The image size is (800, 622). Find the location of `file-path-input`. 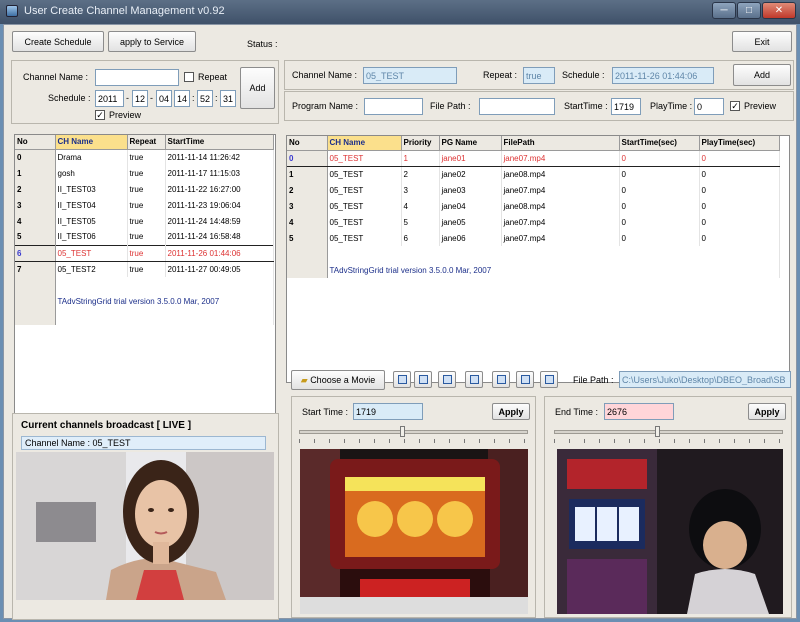

file-path-input is located at coordinates (517, 106).